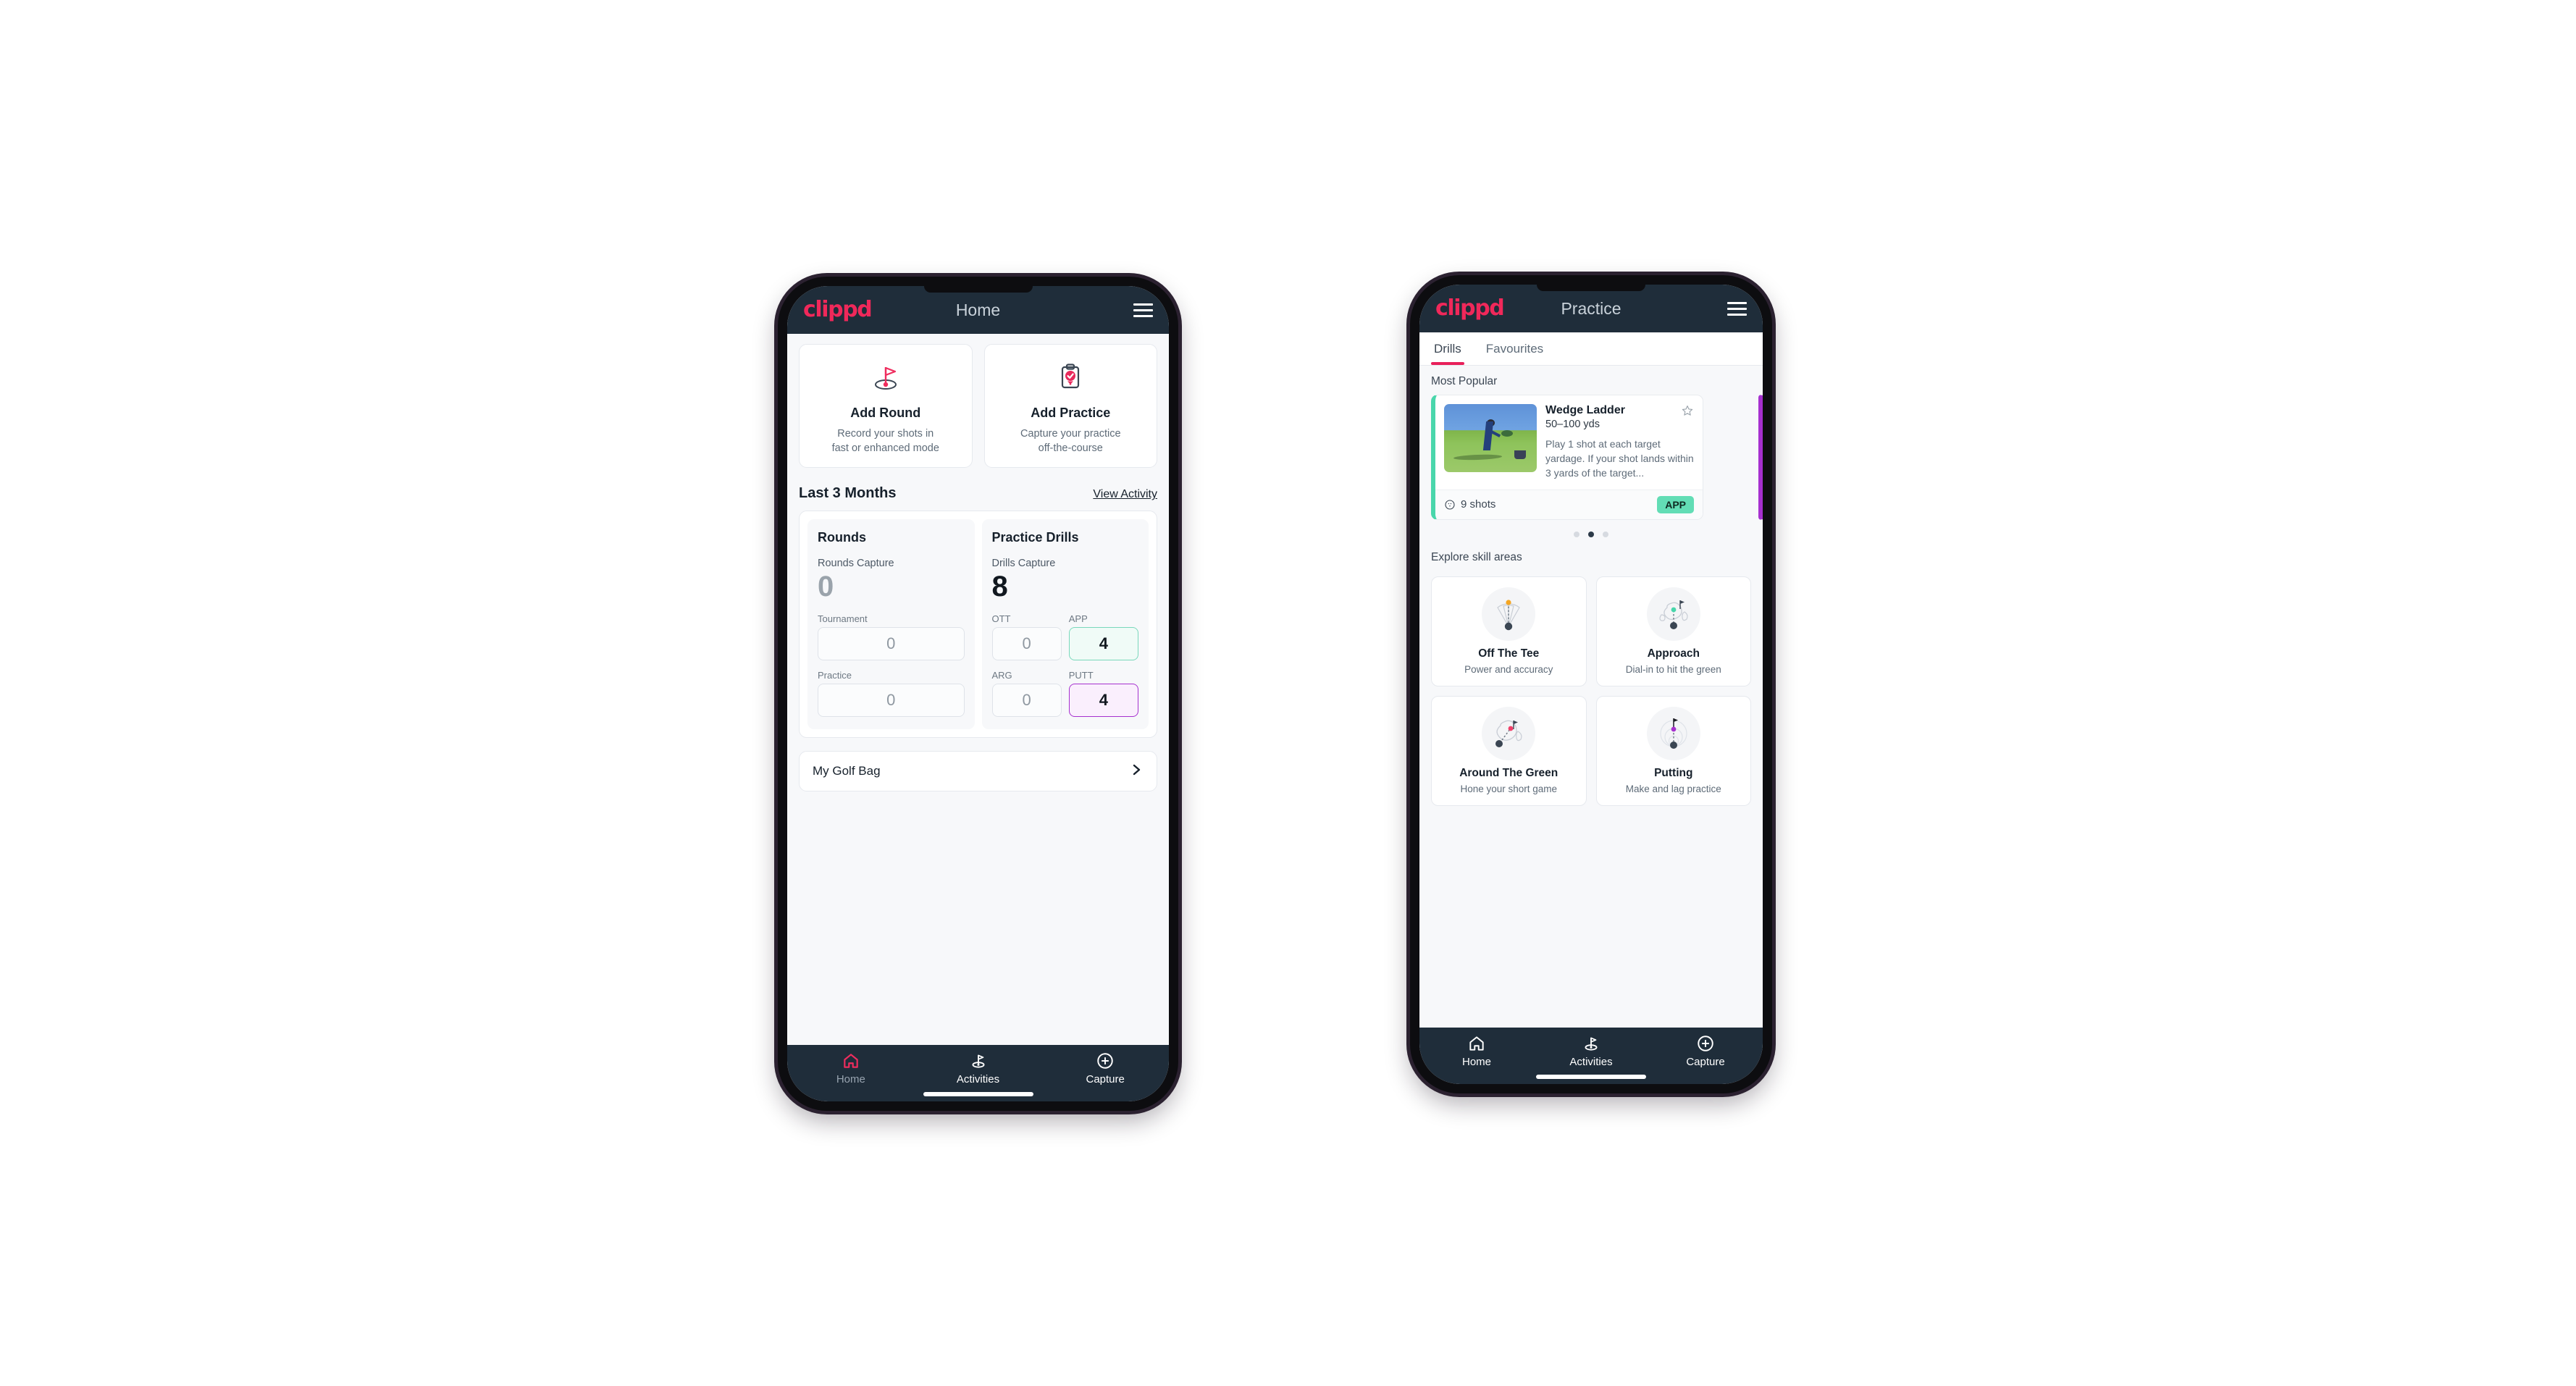 The height and width of the screenshot is (1386, 2576). I want to click on skill-card-approach: Approach Dial-in to hit the green, so click(1673, 631).